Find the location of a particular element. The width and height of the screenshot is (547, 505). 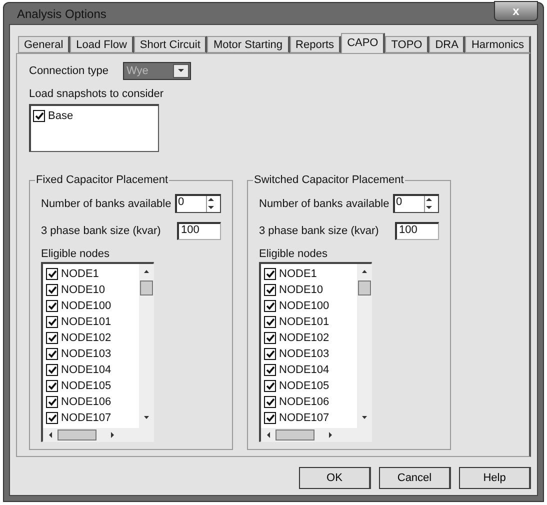

group-title: Switched Capacitor Placement is located at coordinates (329, 180).